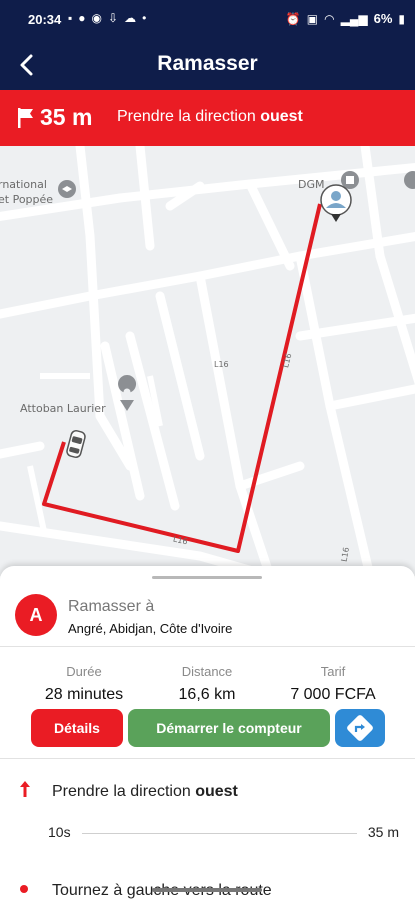 This screenshot has height=900, width=415. Describe the element at coordinates (329, 18) in the screenshot. I see `wifi-icon: ◠` at that location.